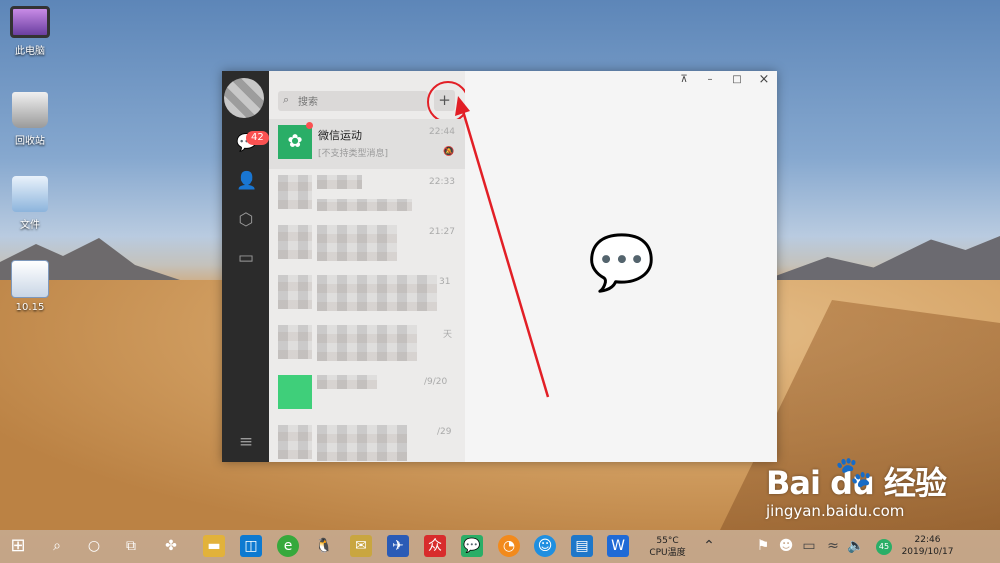 This screenshot has height=563, width=1000. Describe the element at coordinates (171, 546) in the screenshot. I see `pinwheel-app-icon: ✤` at that location.